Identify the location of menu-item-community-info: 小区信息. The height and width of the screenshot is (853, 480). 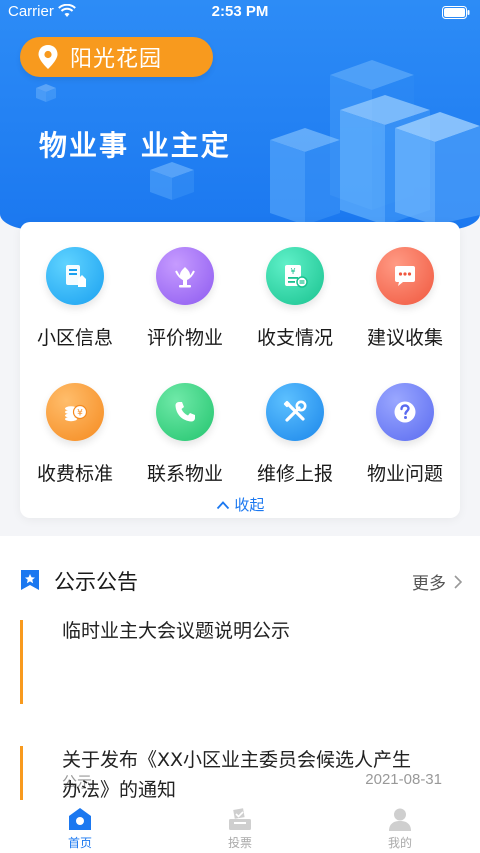
(75, 315).